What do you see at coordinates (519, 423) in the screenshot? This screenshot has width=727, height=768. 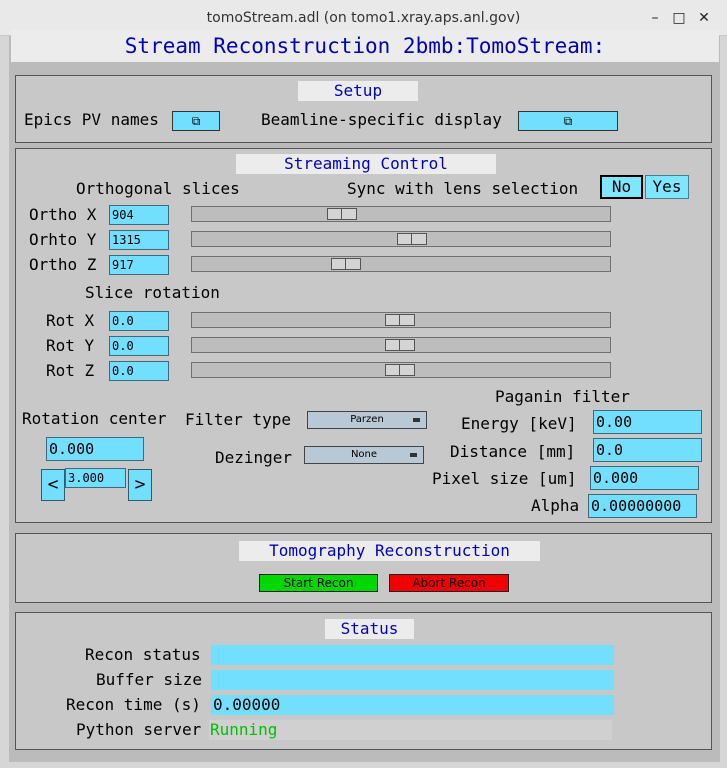 I see `energy-label: Energy [keV]` at bounding box center [519, 423].